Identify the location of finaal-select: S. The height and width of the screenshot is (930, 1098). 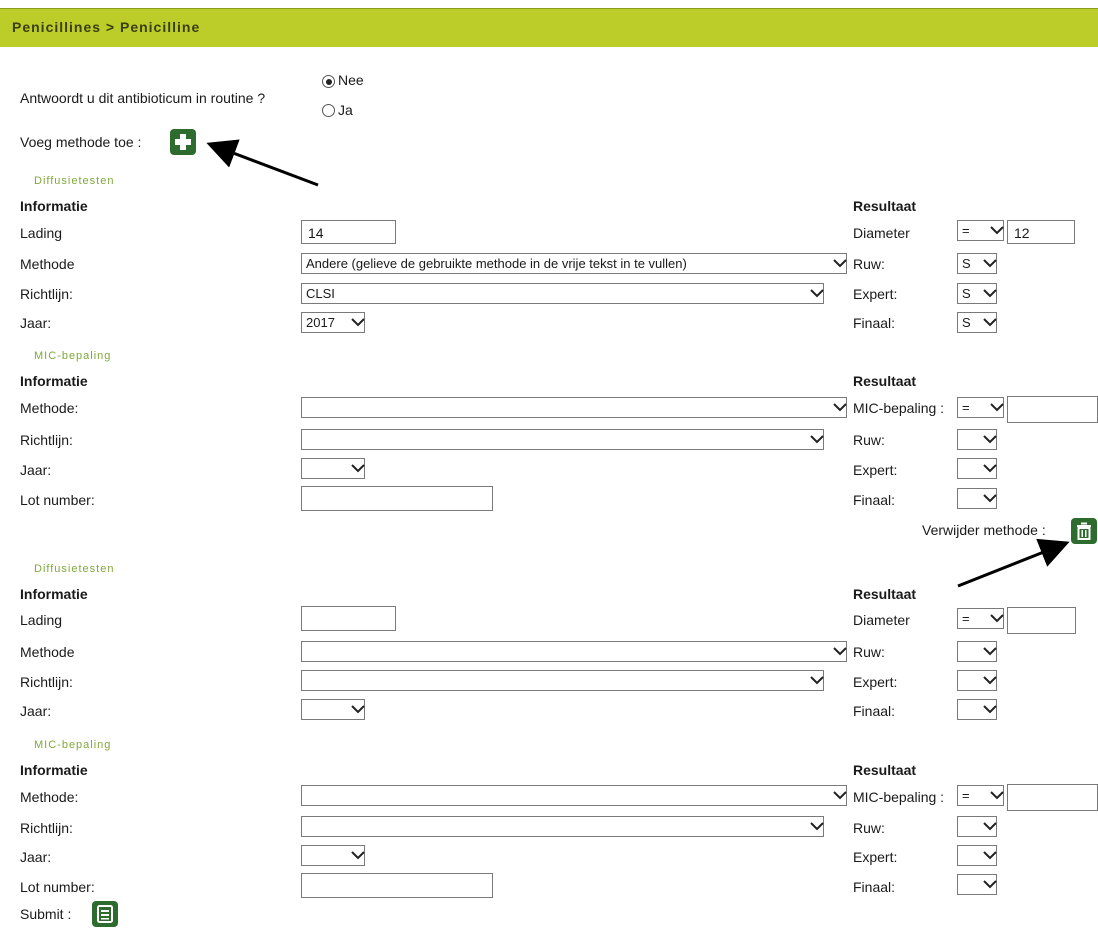
(977, 322).